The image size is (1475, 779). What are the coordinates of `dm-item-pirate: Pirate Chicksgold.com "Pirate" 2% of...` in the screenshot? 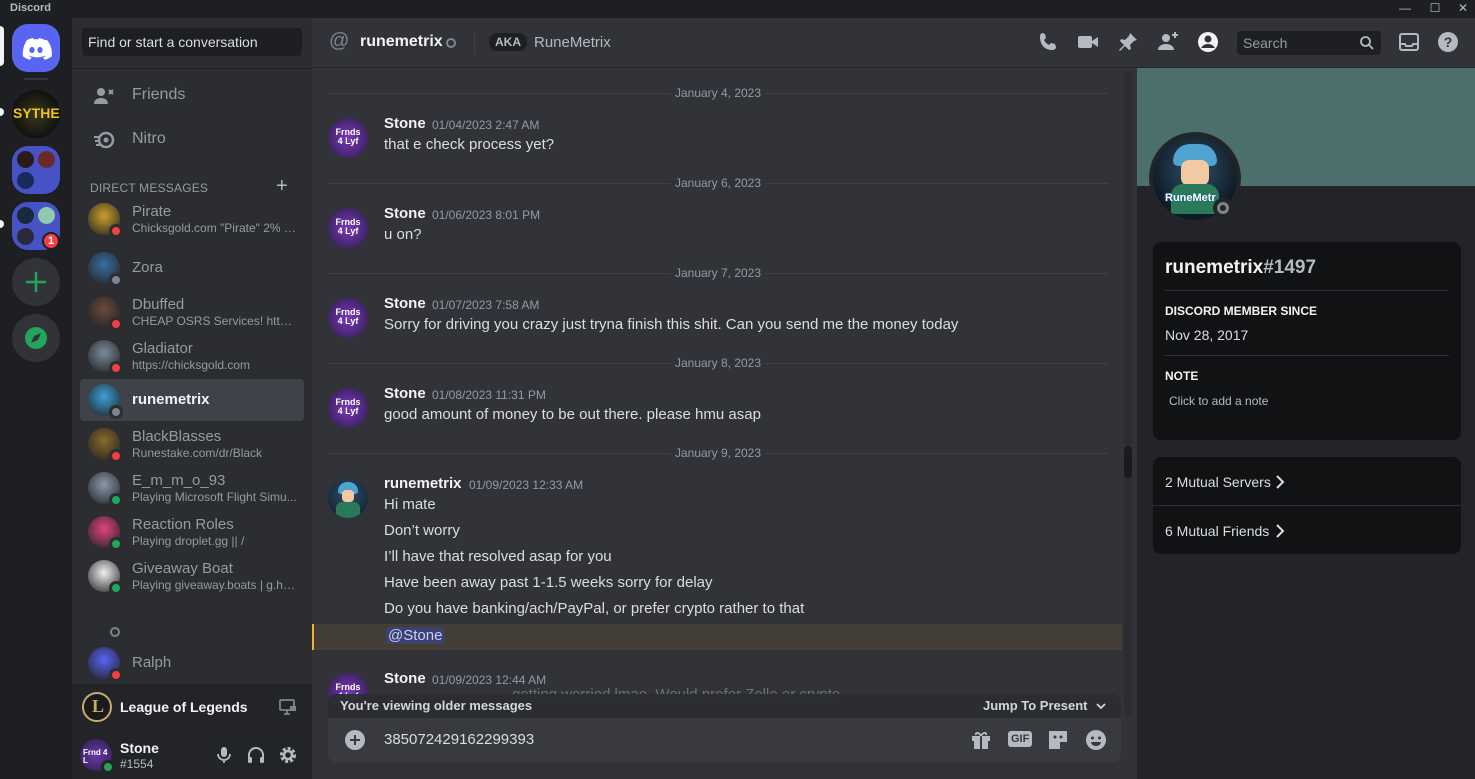 It's located at (192, 219).